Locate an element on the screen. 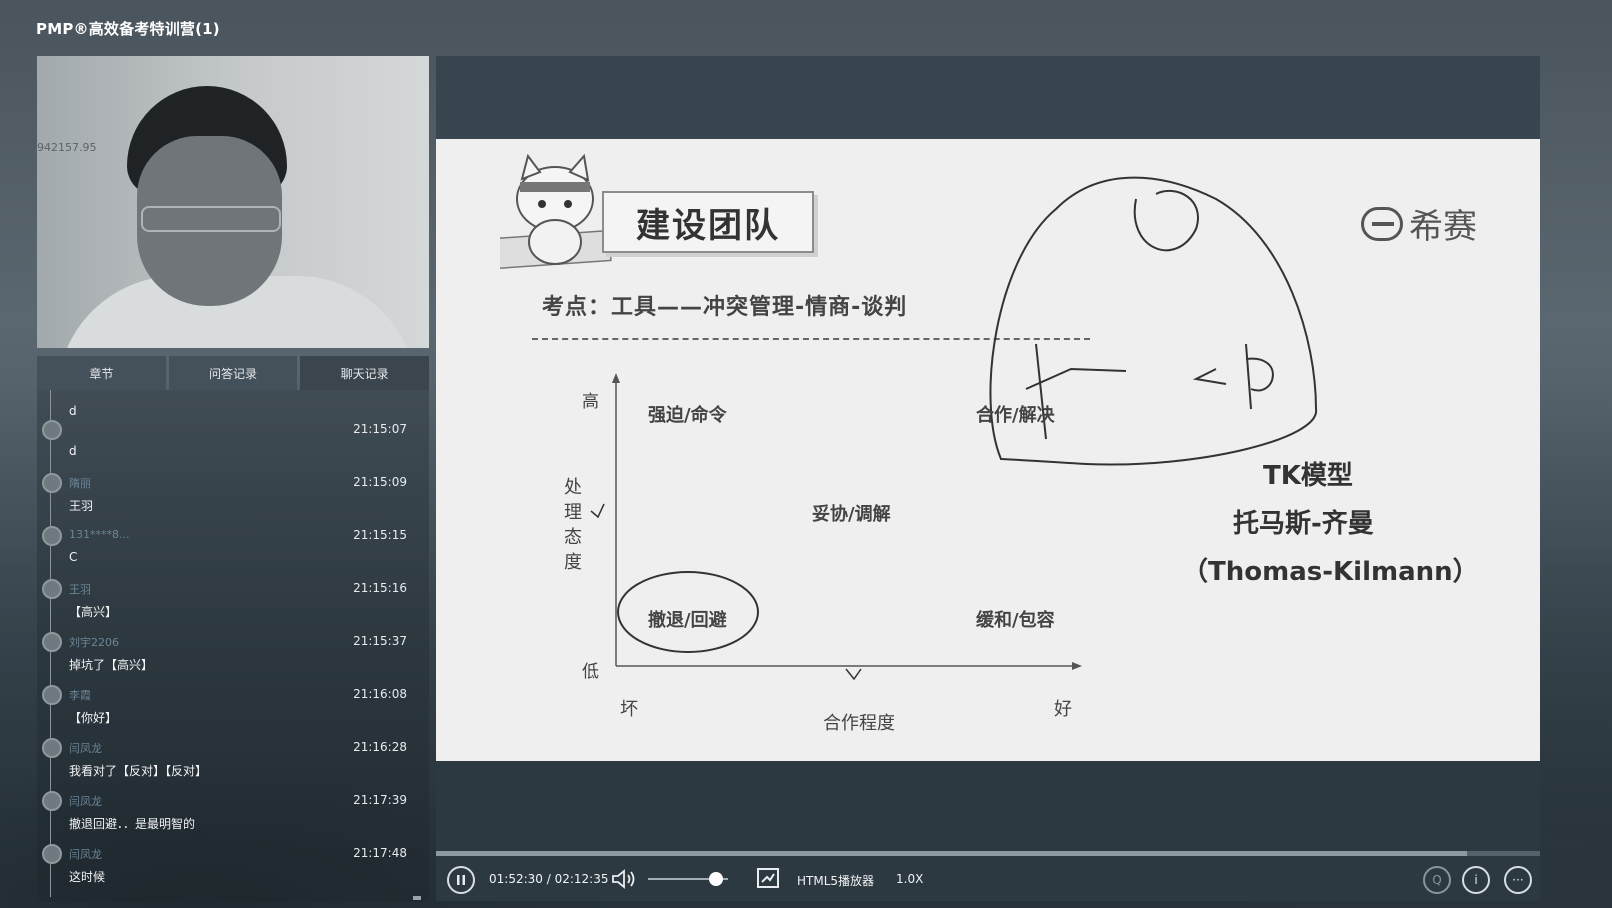 The width and height of the screenshot is (1612, 908). chat-time: 21:15:09 is located at coordinates (380, 482).